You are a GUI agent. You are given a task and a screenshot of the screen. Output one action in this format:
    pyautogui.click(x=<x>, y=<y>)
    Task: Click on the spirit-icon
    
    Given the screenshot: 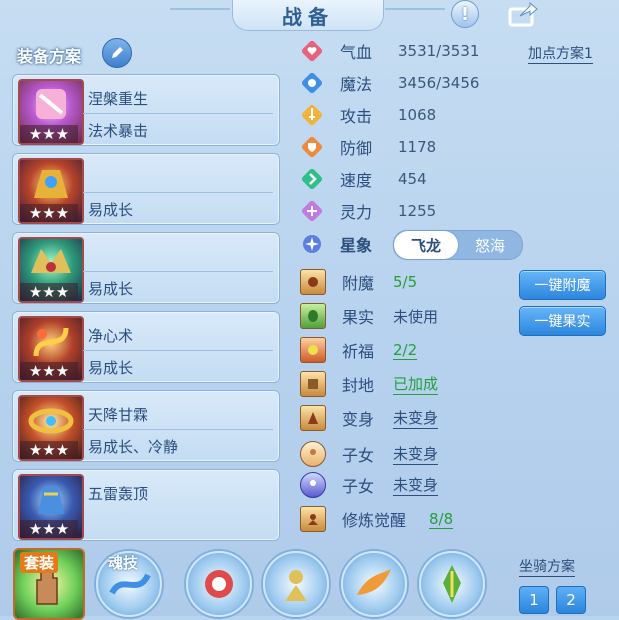 What is the action you would take?
    pyautogui.click(x=312, y=211)
    